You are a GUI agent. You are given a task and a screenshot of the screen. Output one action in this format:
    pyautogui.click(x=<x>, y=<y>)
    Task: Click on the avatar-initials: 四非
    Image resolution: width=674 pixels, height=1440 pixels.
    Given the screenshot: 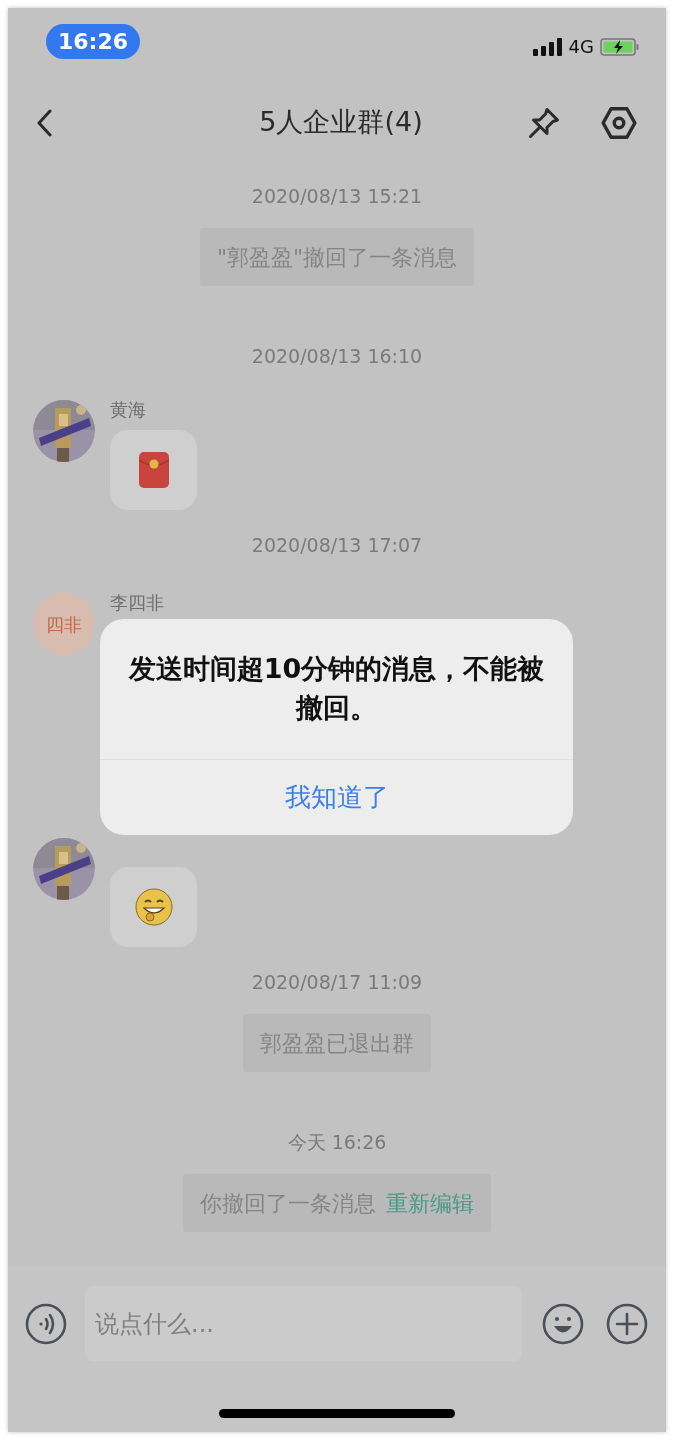 What is the action you would take?
    pyautogui.click(x=64, y=624)
    